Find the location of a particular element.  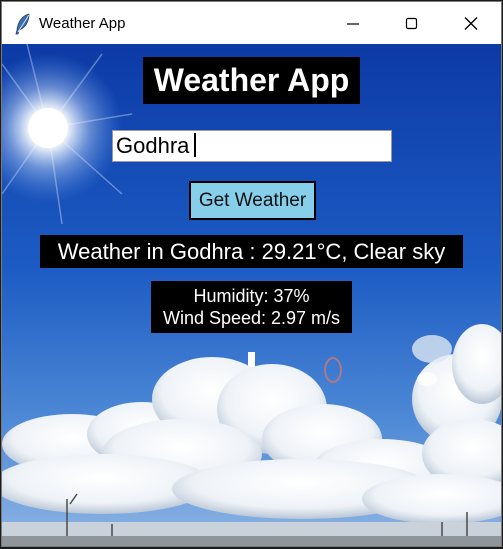

minimize-button is located at coordinates (353, 23).